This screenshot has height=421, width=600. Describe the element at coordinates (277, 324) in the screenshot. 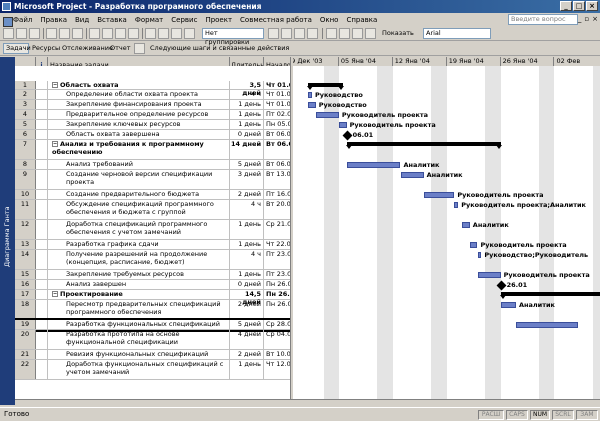

I see `start-cell: Ср 28.01.04` at that location.